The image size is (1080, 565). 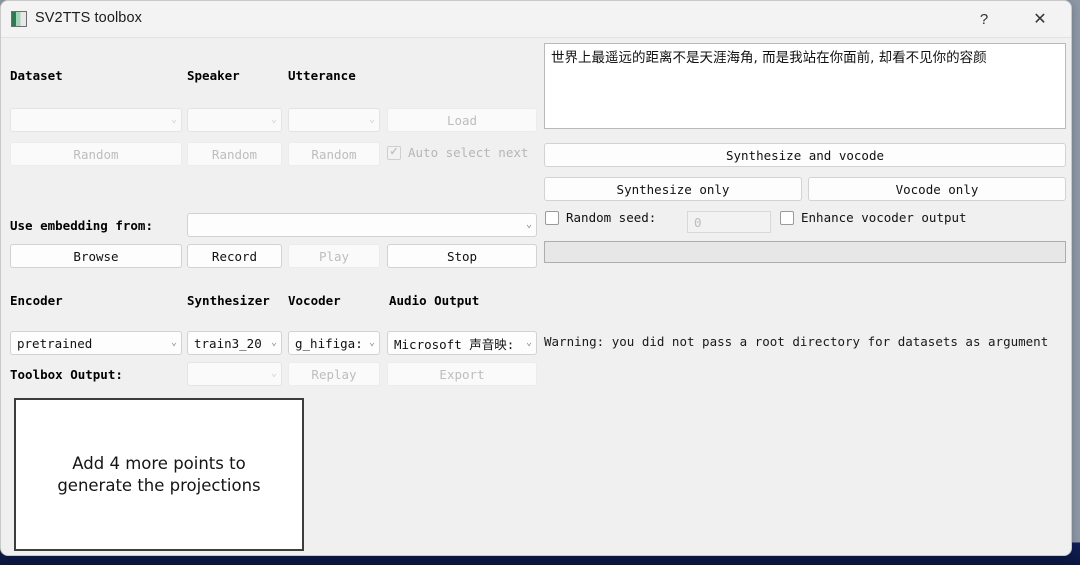 I want to click on label-vocoder: Vocoder, so click(x=314, y=300).